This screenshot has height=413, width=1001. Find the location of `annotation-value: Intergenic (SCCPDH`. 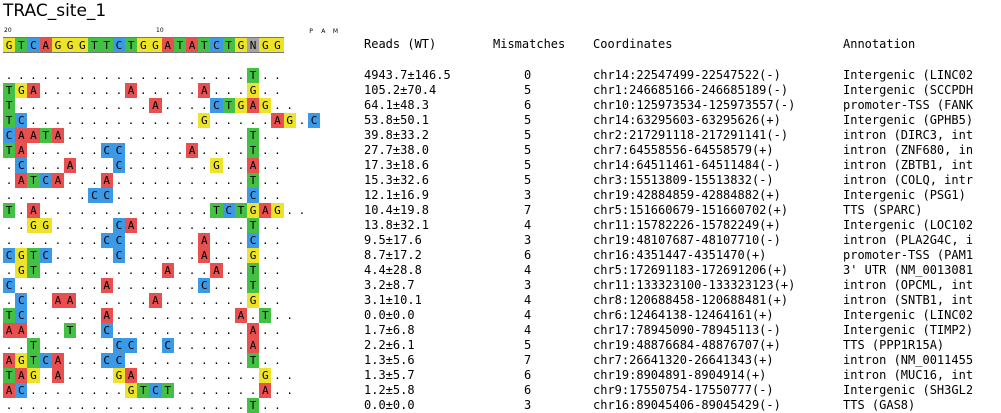

annotation-value: Intergenic (SCCPDH is located at coordinates (908, 90).